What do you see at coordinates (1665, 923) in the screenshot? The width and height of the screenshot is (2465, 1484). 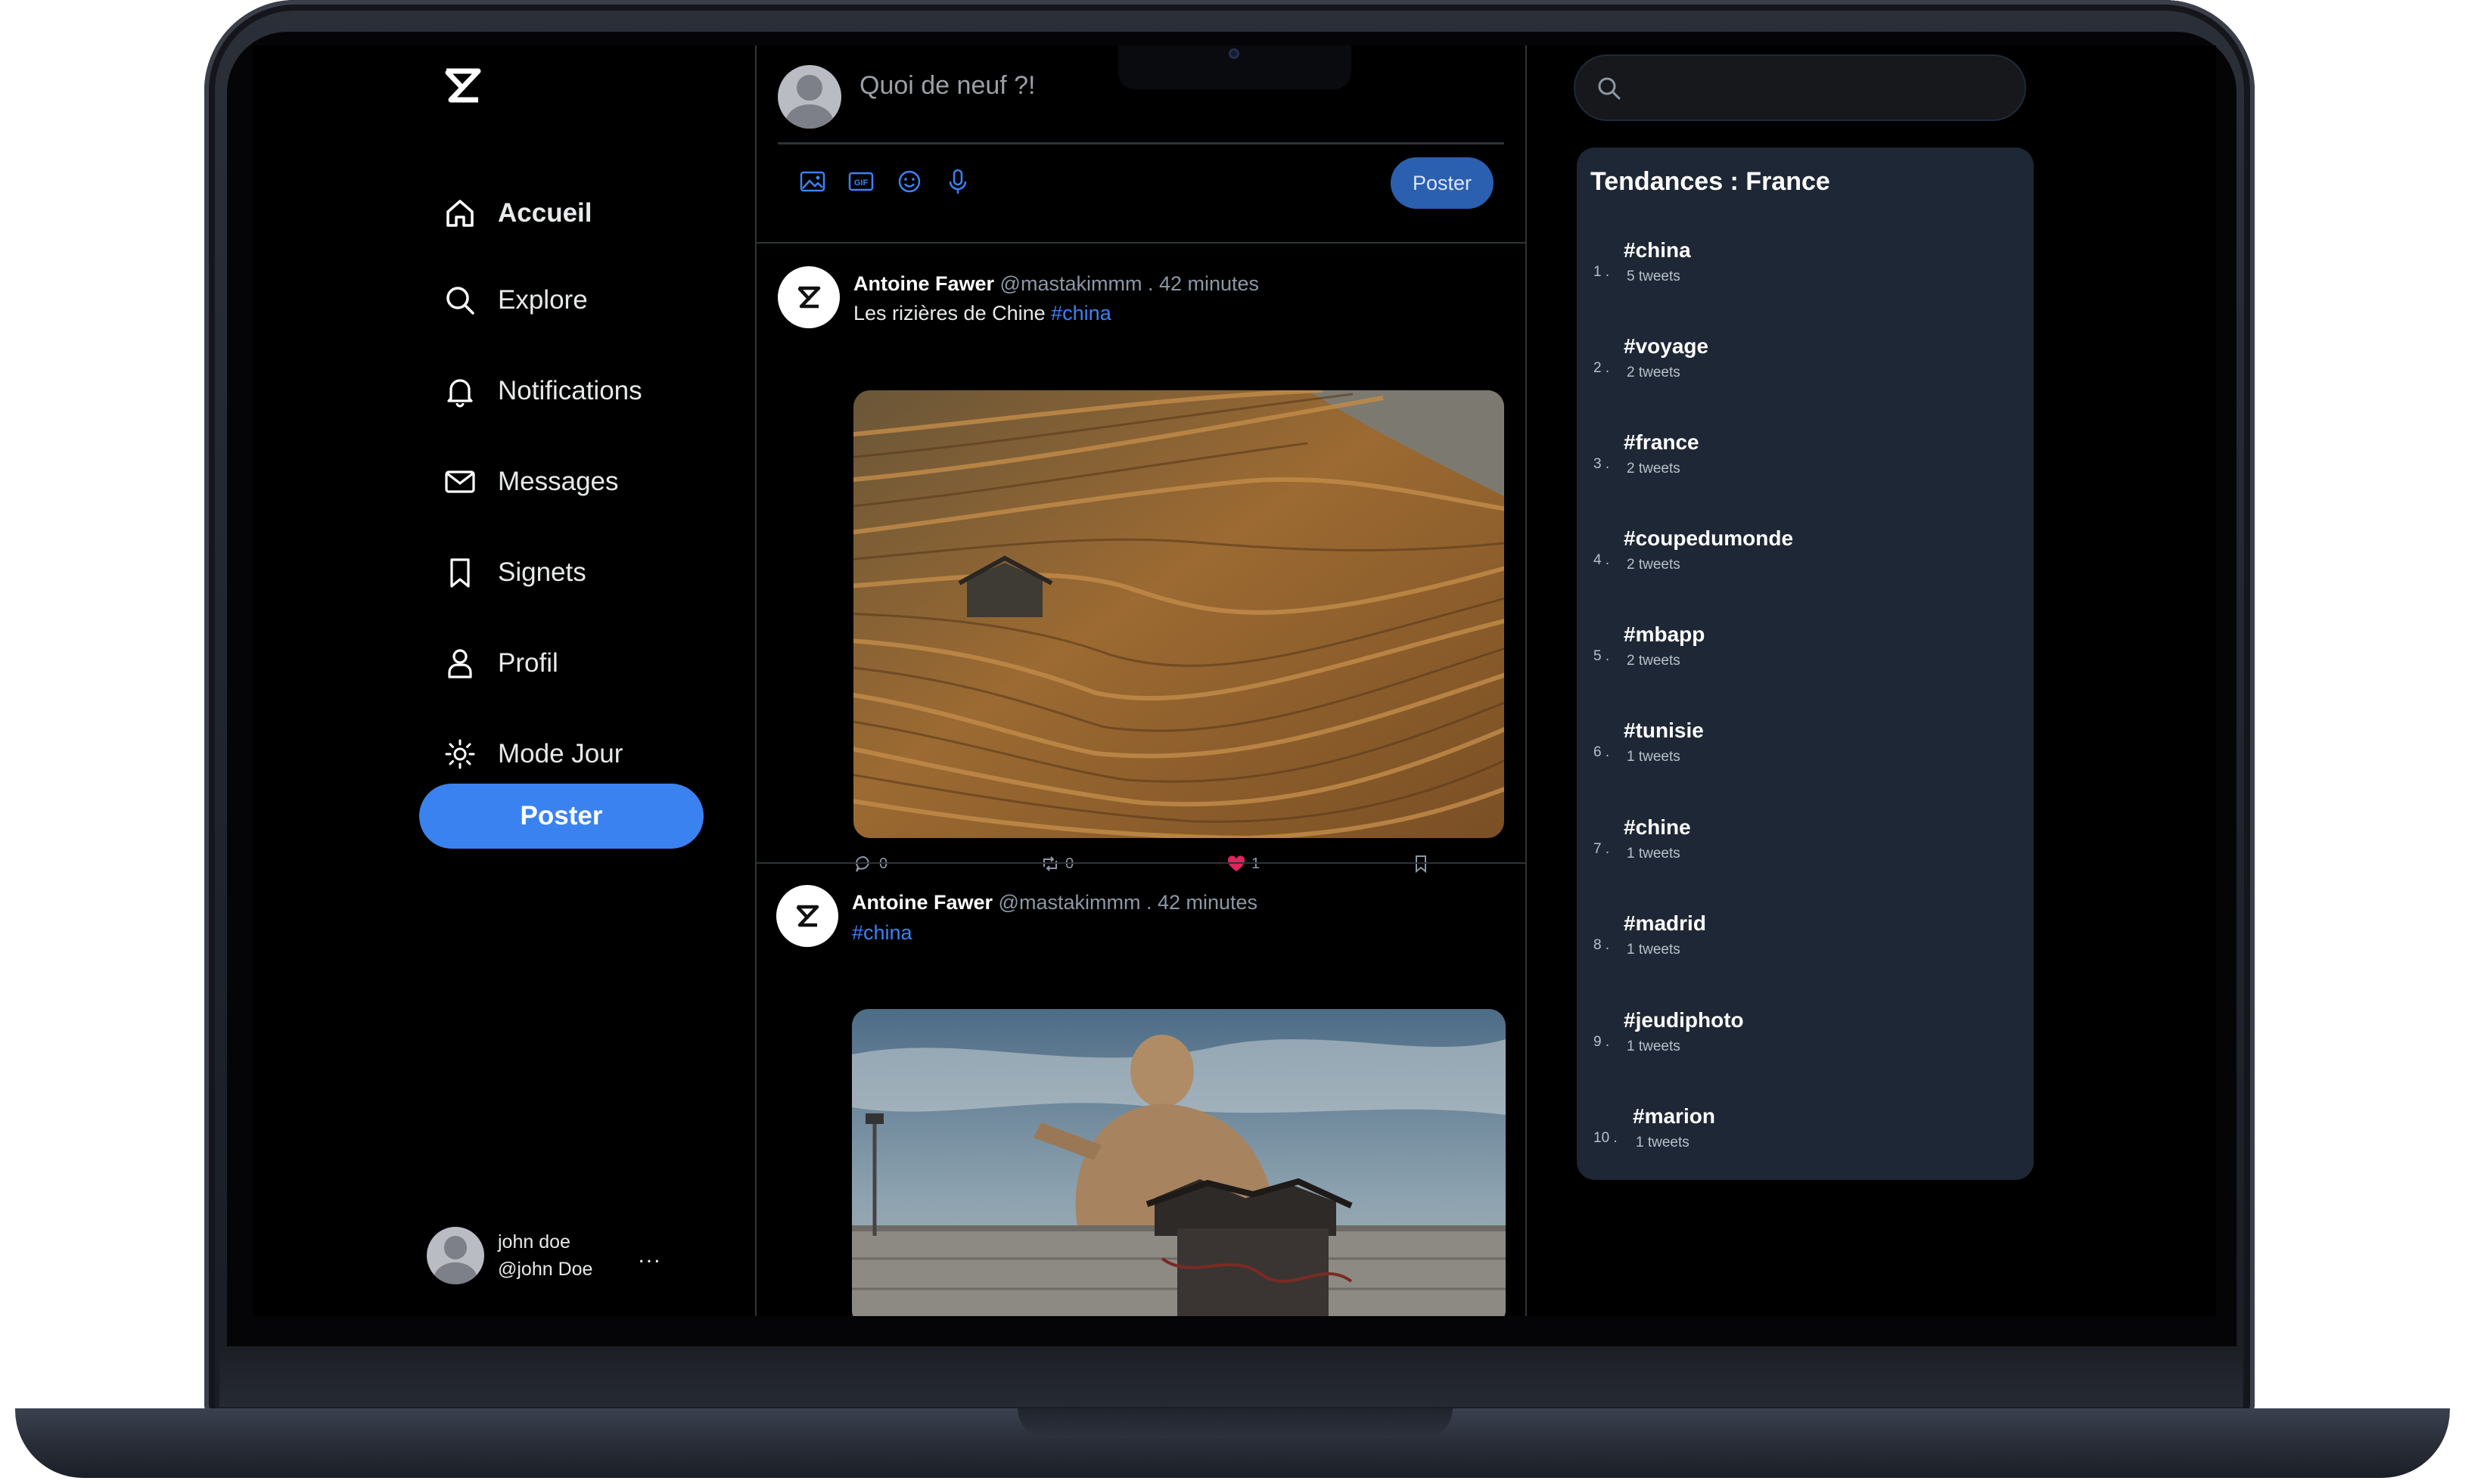 I see `trend-tag: #madrid` at bounding box center [1665, 923].